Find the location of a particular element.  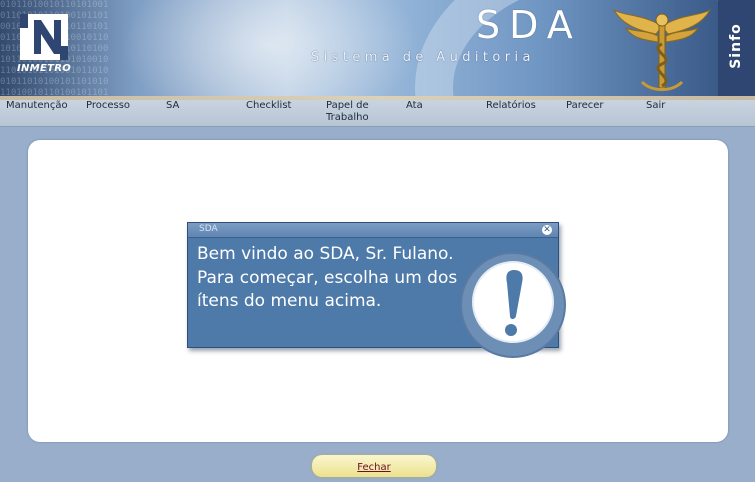

menu-item-ata: Ata is located at coordinates (414, 106).